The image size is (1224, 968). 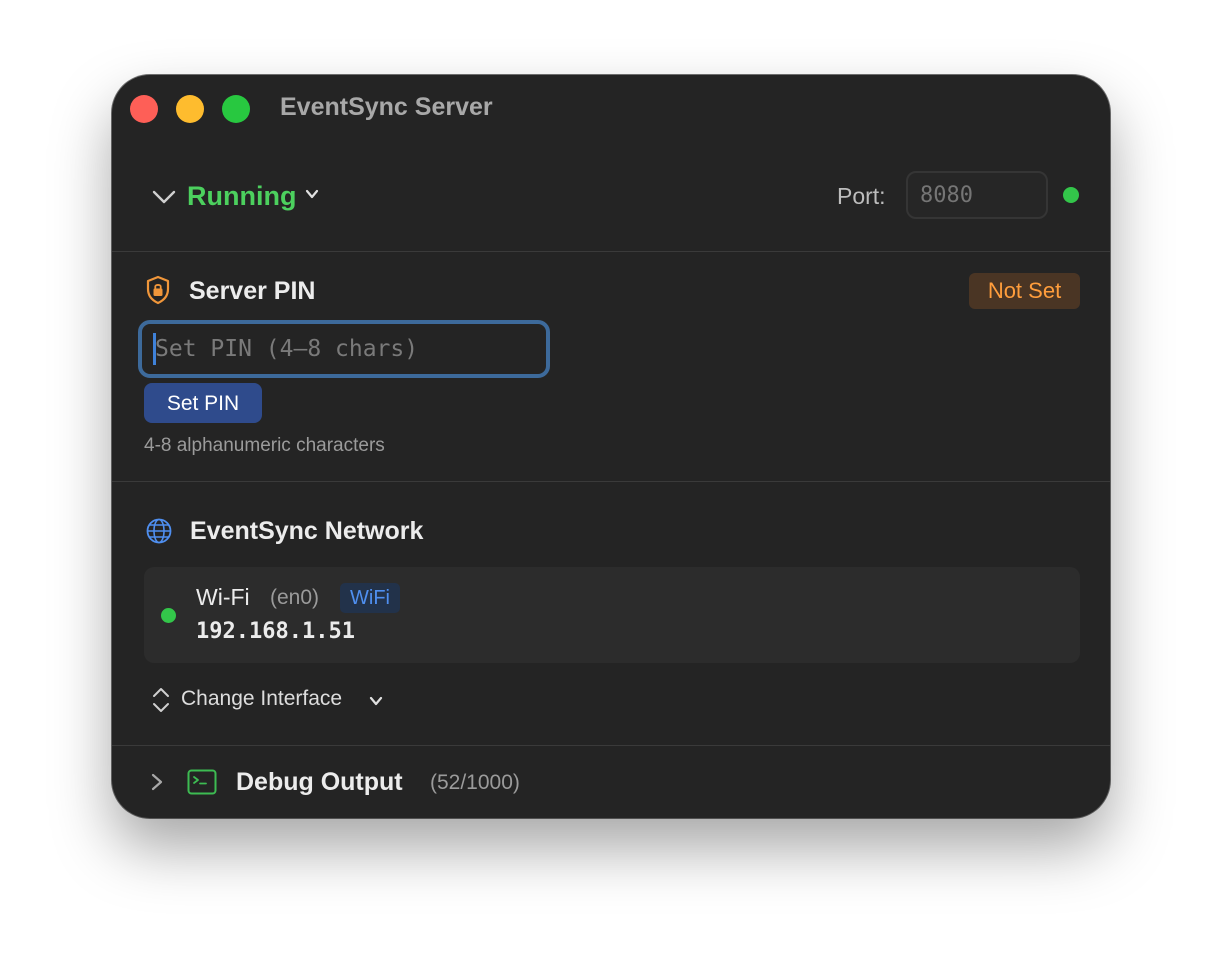 What do you see at coordinates (168, 615) in the screenshot?
I see `interface-status-dot` at bounding box center [168, 615].